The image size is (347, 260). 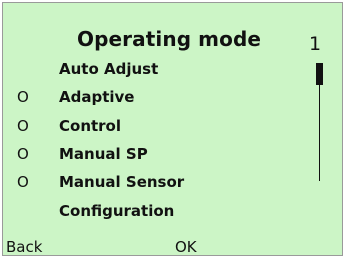 What do you see at coordinates (109, 69) in the screenshot?
I see `menu-item-label: Auto Adjust` at bounding box center [109, 69].